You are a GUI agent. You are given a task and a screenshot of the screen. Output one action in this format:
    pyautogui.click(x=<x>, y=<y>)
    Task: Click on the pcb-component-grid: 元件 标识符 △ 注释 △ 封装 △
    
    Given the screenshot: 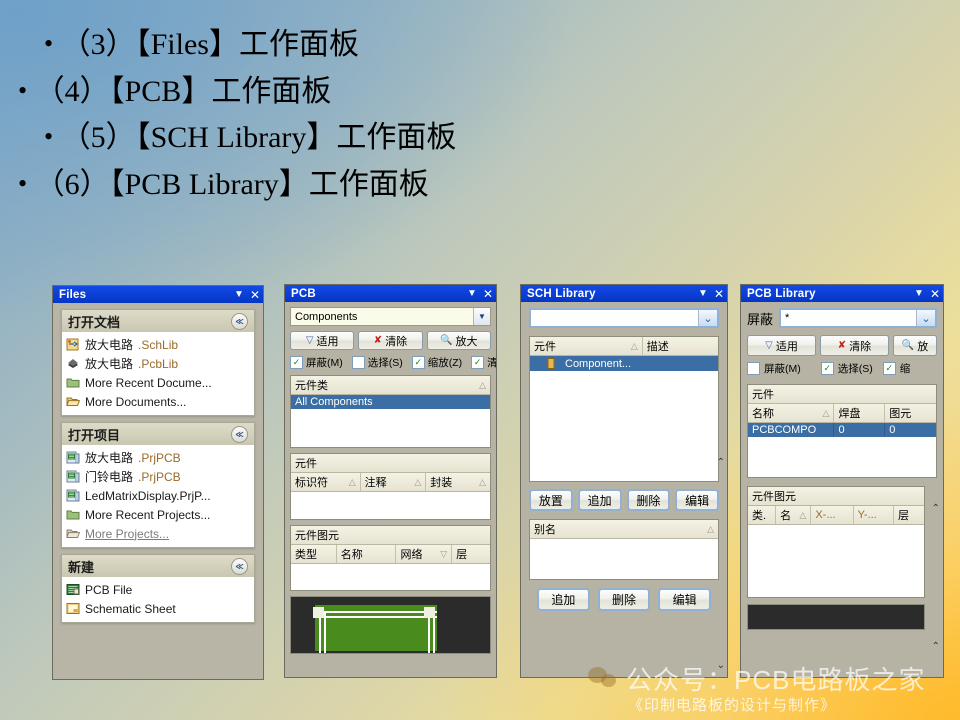 What is the action you would take?
    pyautogui.click(x=390, y=486)
    